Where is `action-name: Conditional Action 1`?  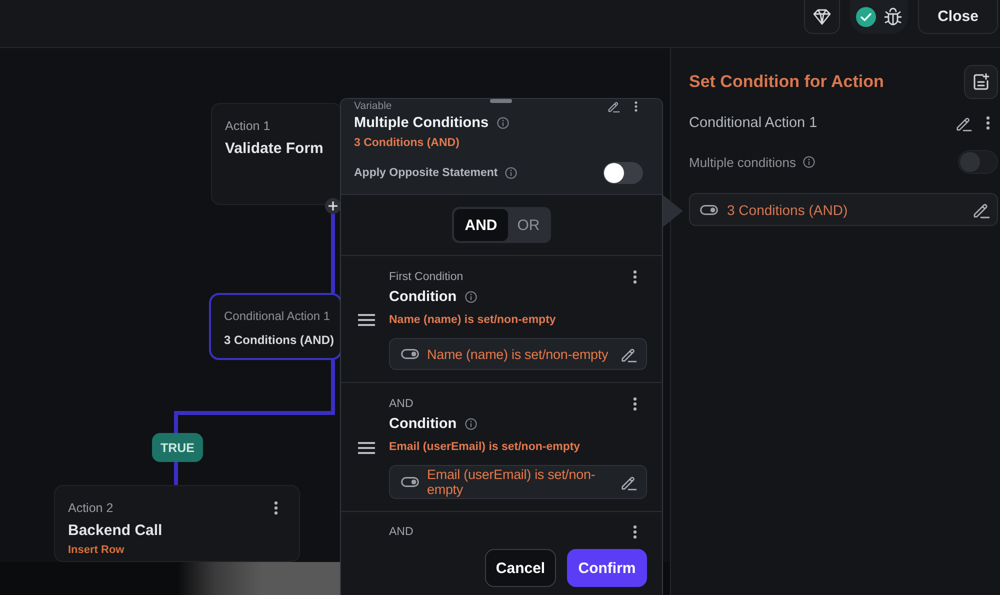
action-name: Conditional Action 1 is located at coordinates (753, 123).